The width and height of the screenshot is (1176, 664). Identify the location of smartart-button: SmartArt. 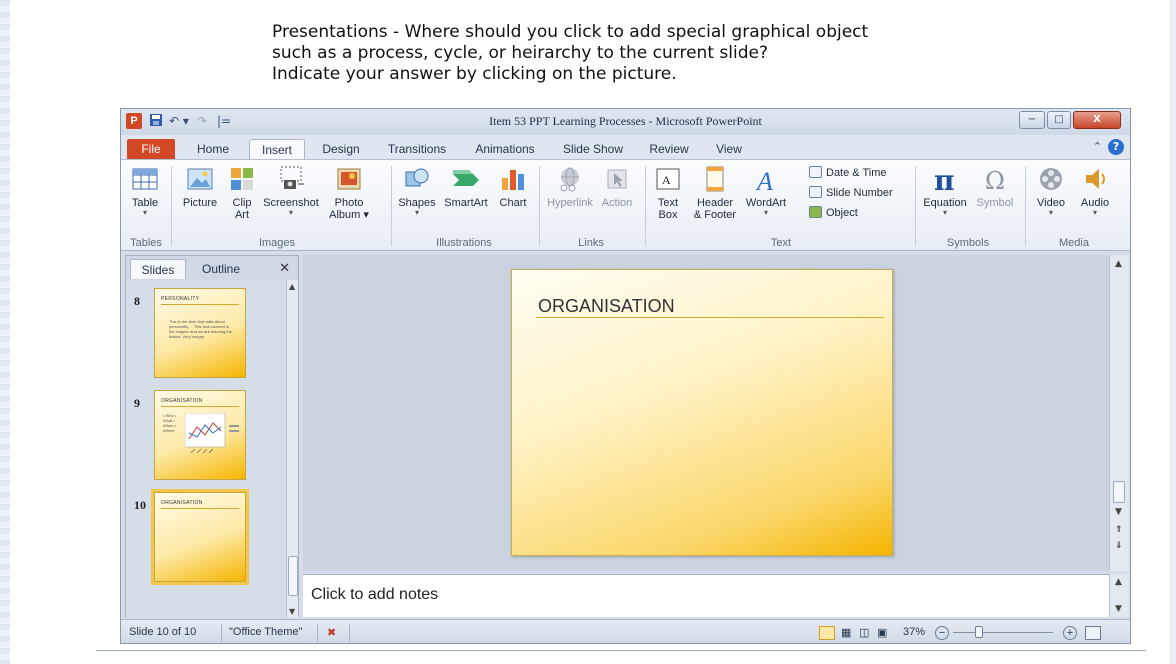
(466, 186).